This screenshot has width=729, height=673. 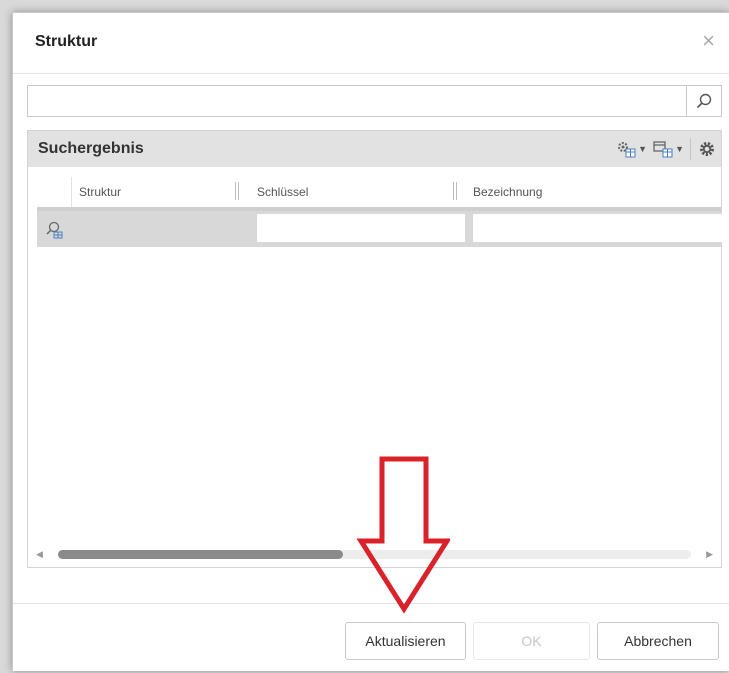 I want to click on panel-settings-button, so click(x=707, y=149).